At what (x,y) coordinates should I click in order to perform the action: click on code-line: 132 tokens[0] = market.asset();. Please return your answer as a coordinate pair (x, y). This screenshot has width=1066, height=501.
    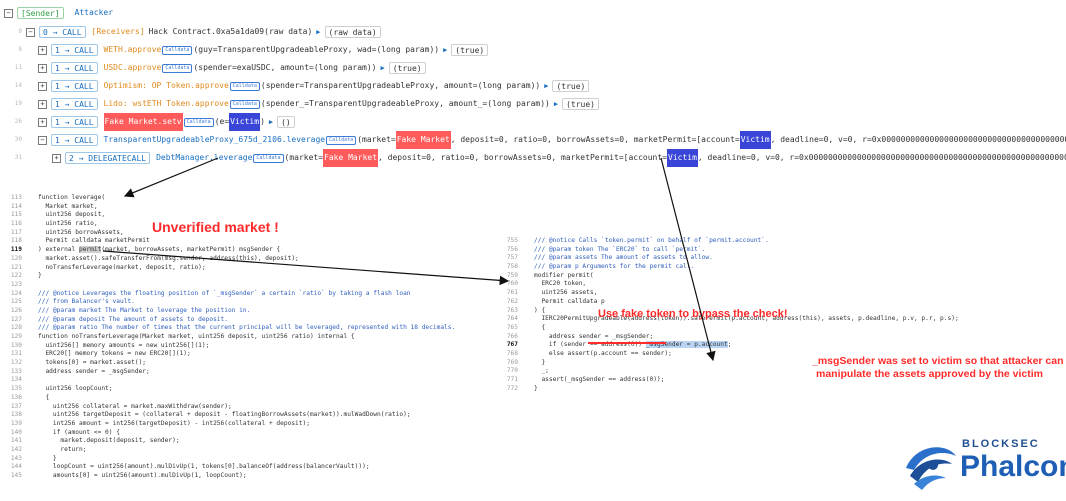
    Looking at the image, I should click on (249, 363).